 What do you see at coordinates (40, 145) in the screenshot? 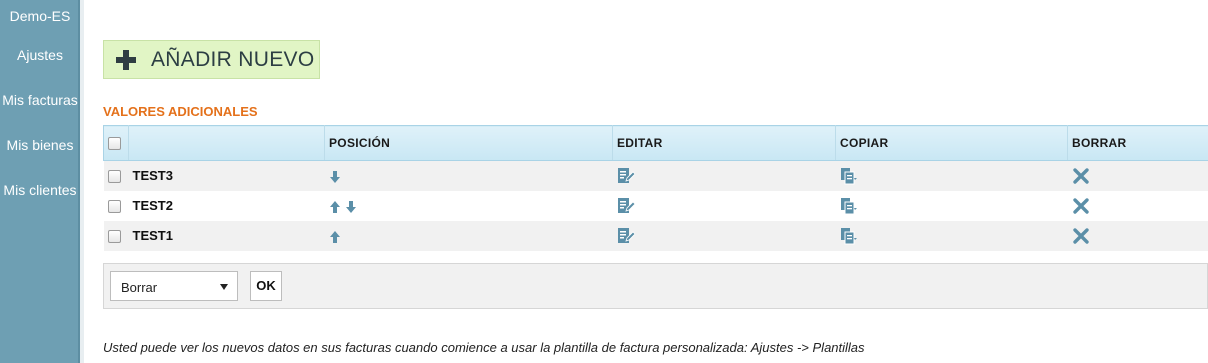
I see `sidebar-item-mis-bienes: Mis bienes` at bounding box center [40, 145].